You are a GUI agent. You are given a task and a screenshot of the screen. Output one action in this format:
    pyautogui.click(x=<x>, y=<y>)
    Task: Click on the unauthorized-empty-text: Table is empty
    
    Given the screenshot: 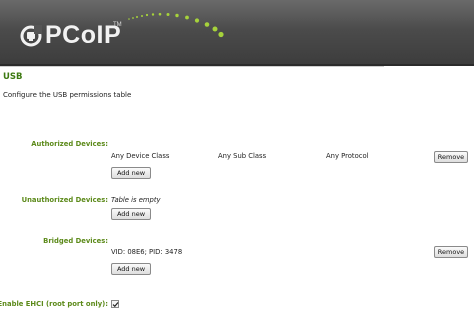 What is the action you would take?
    pyautogui.click(x=136, y=200)
    